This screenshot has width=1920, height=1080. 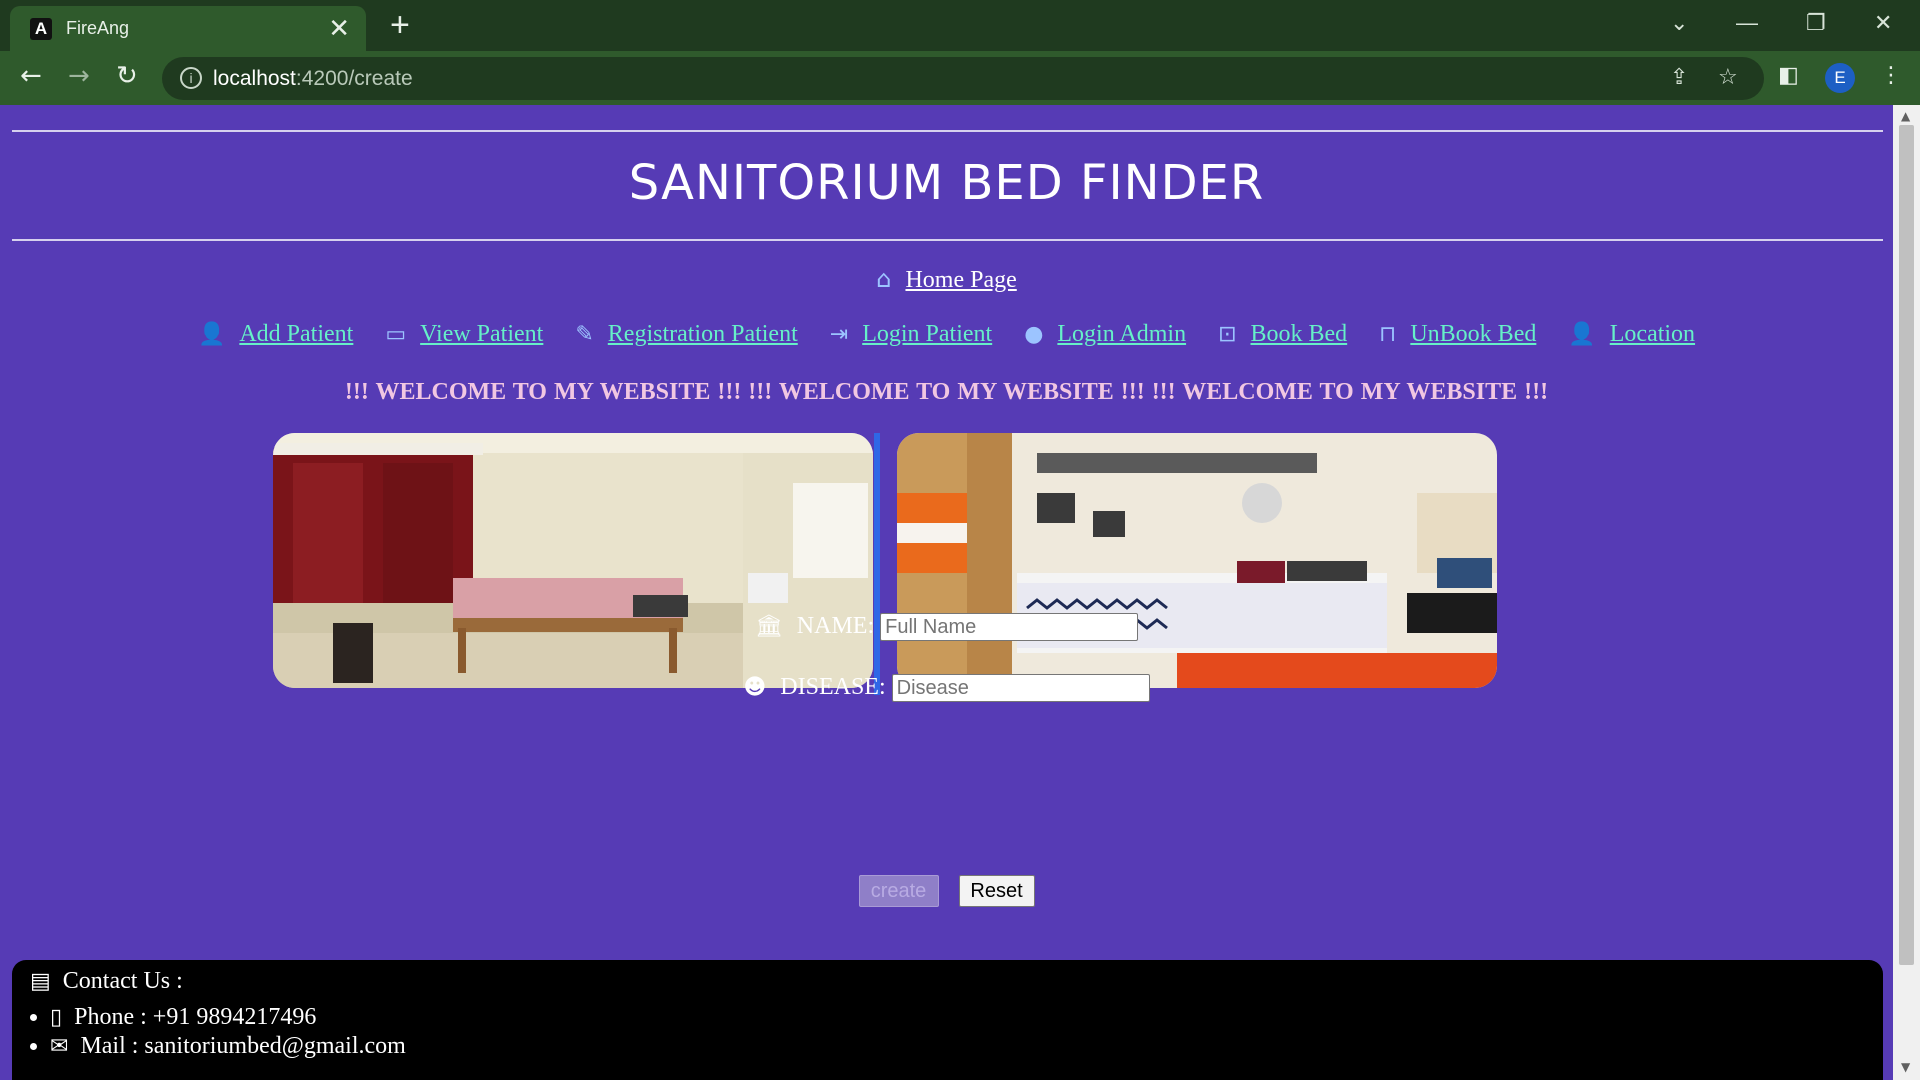 I want to click on share-icon: ⇪, so click(x=1679, y=77).